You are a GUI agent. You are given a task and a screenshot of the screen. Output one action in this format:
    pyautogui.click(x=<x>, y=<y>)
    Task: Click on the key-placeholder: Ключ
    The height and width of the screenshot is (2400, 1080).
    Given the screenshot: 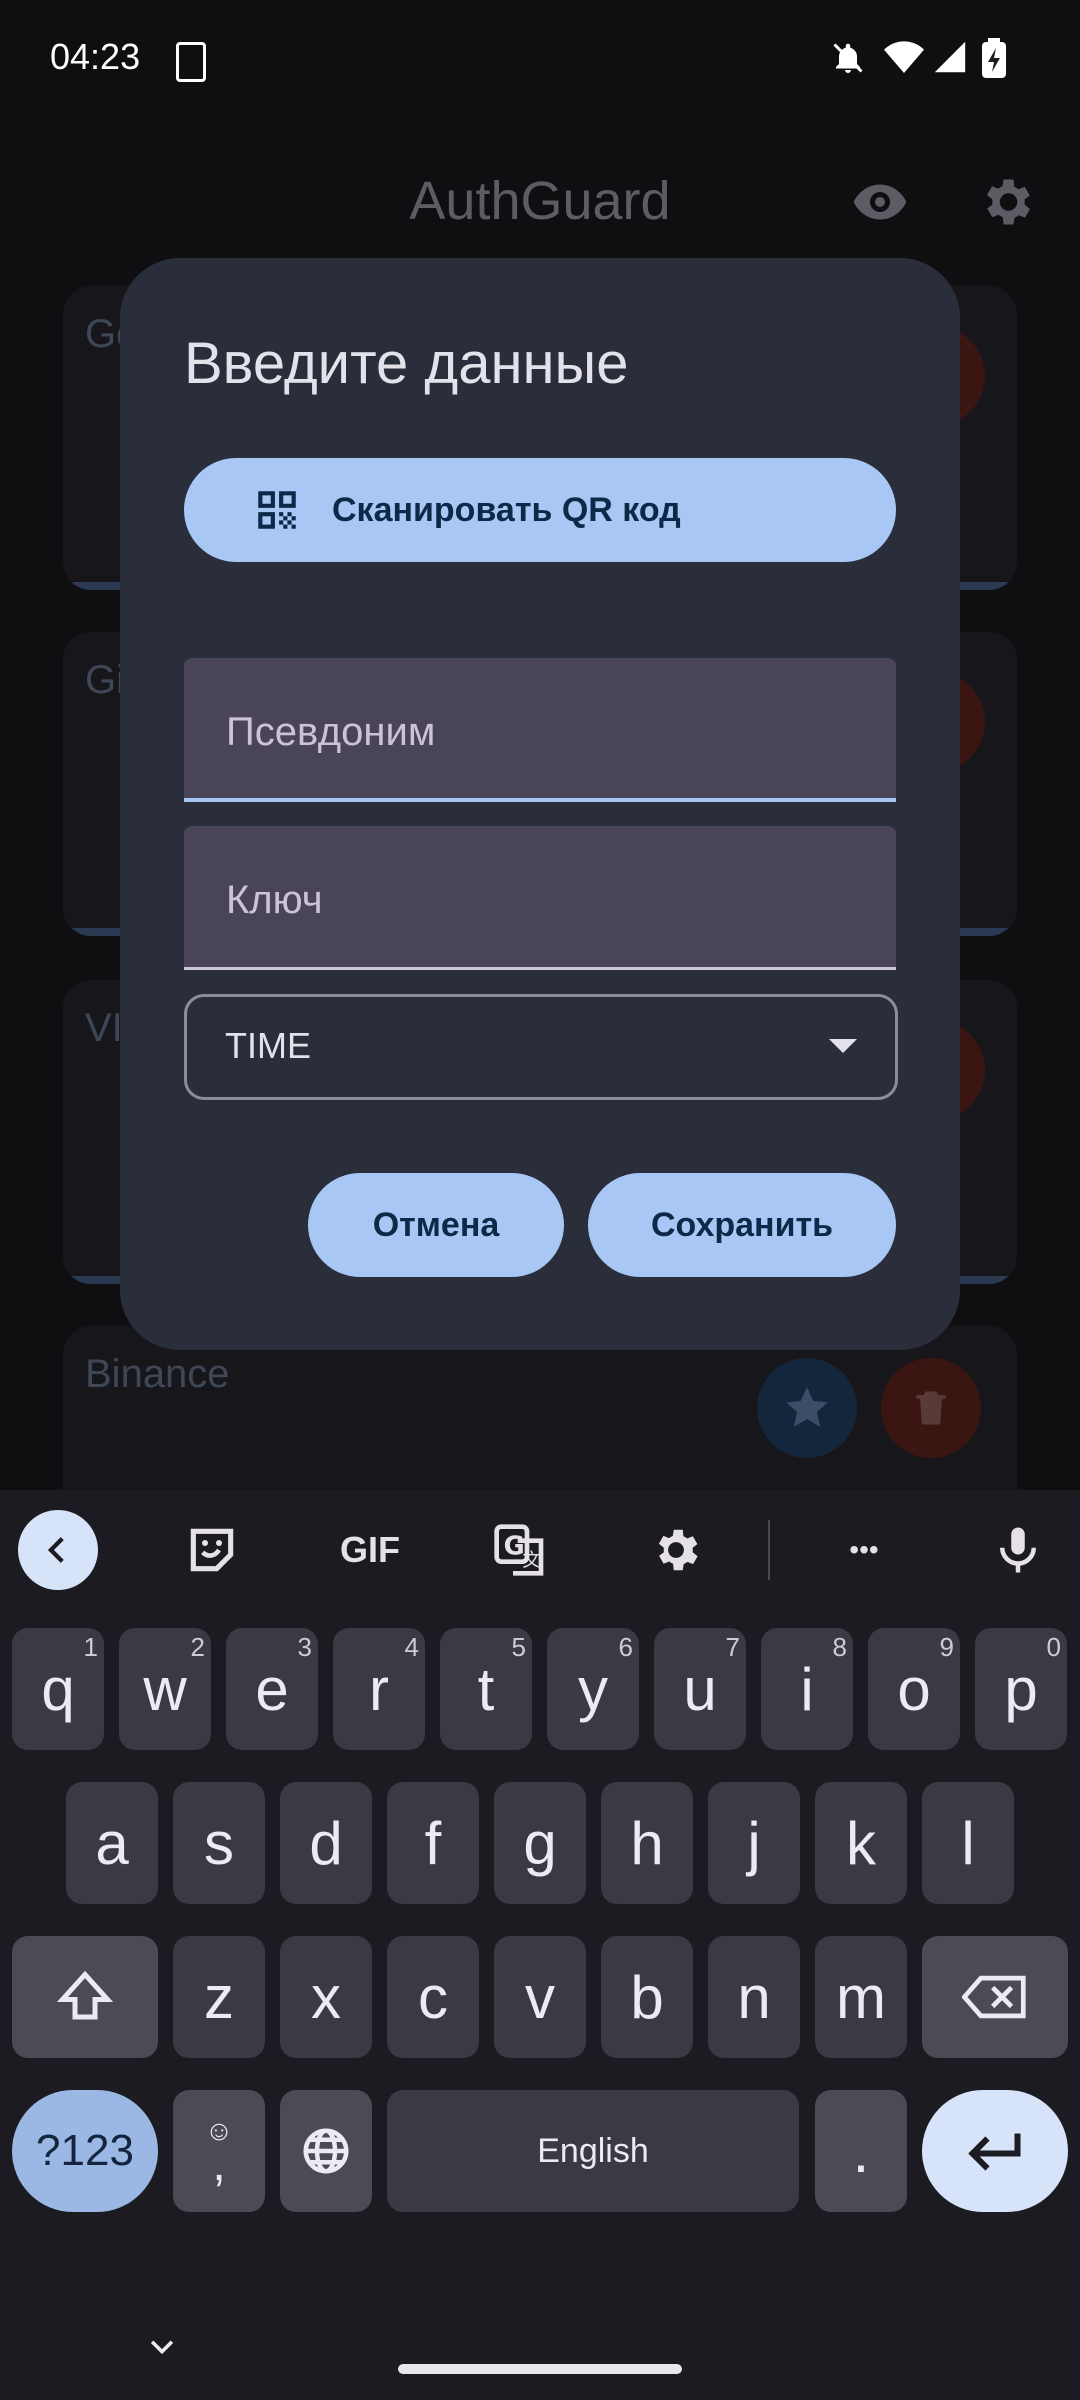 What is the action you would take?
    pyautogui.click(x=274, y=900)
    